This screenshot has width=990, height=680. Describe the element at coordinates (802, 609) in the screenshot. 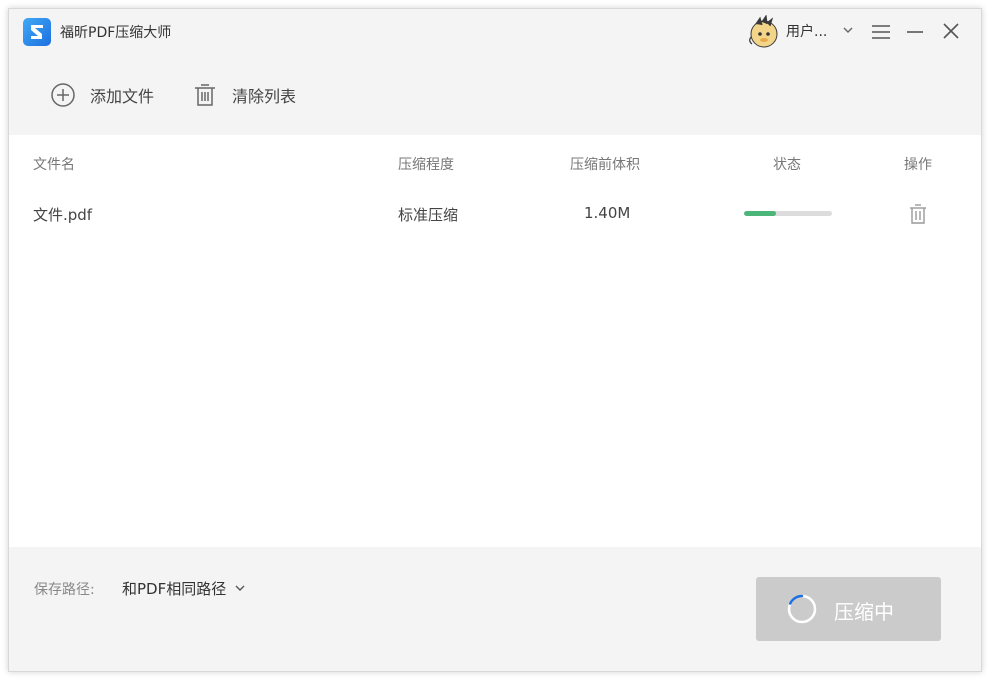

I see `spinner-icon` at that location.